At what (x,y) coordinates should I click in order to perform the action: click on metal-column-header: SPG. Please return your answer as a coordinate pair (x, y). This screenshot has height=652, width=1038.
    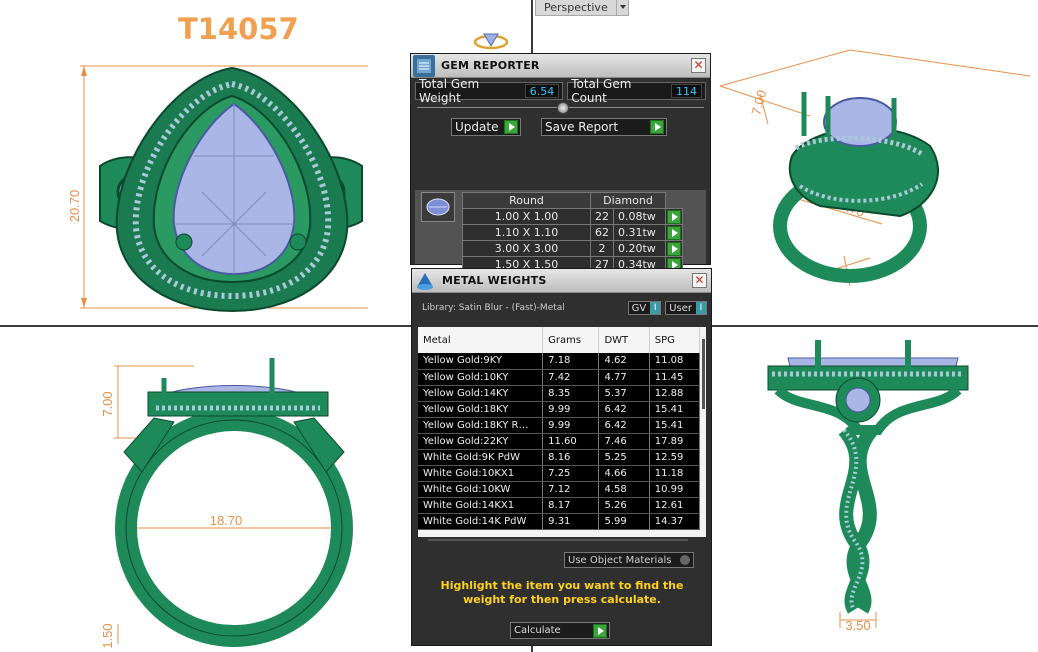
    Looking at the image, I should click on (675, 340).